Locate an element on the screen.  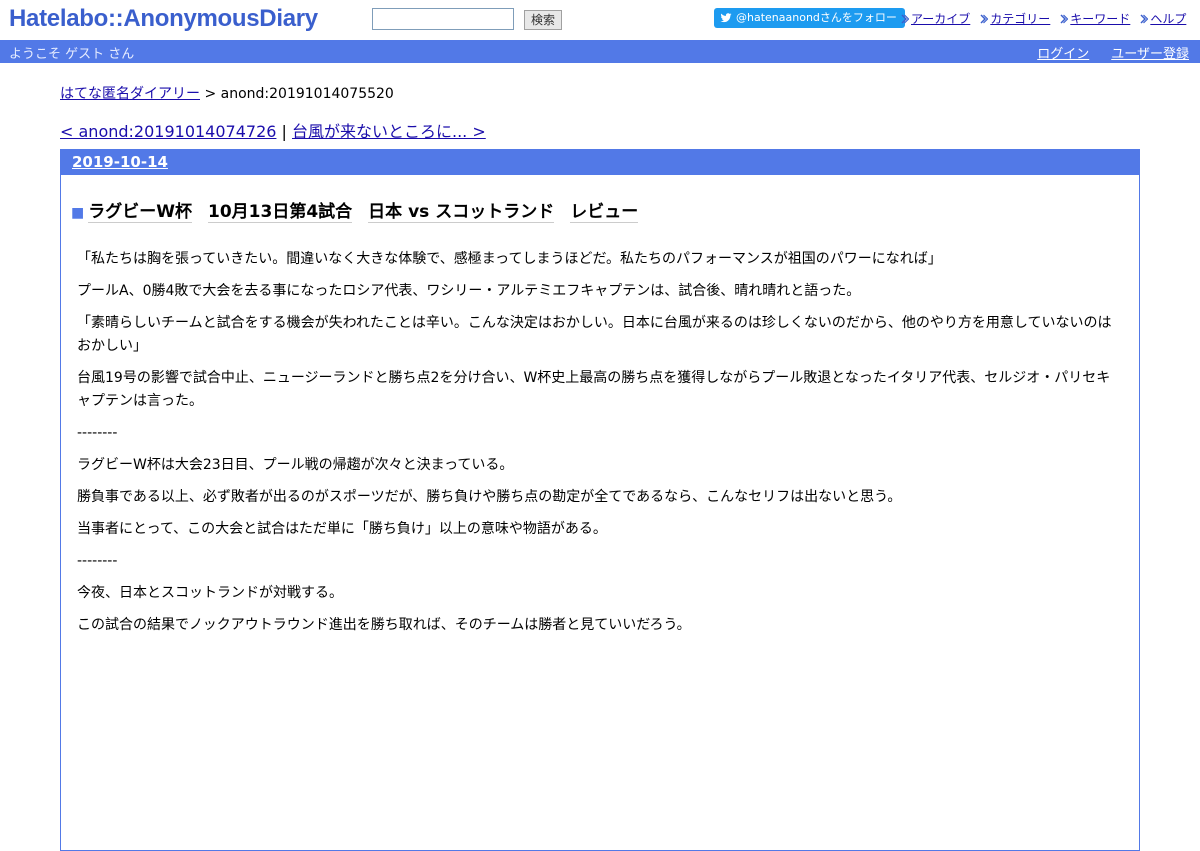
top-link-category: カテゴリー is located at coordinates (1015, 18).